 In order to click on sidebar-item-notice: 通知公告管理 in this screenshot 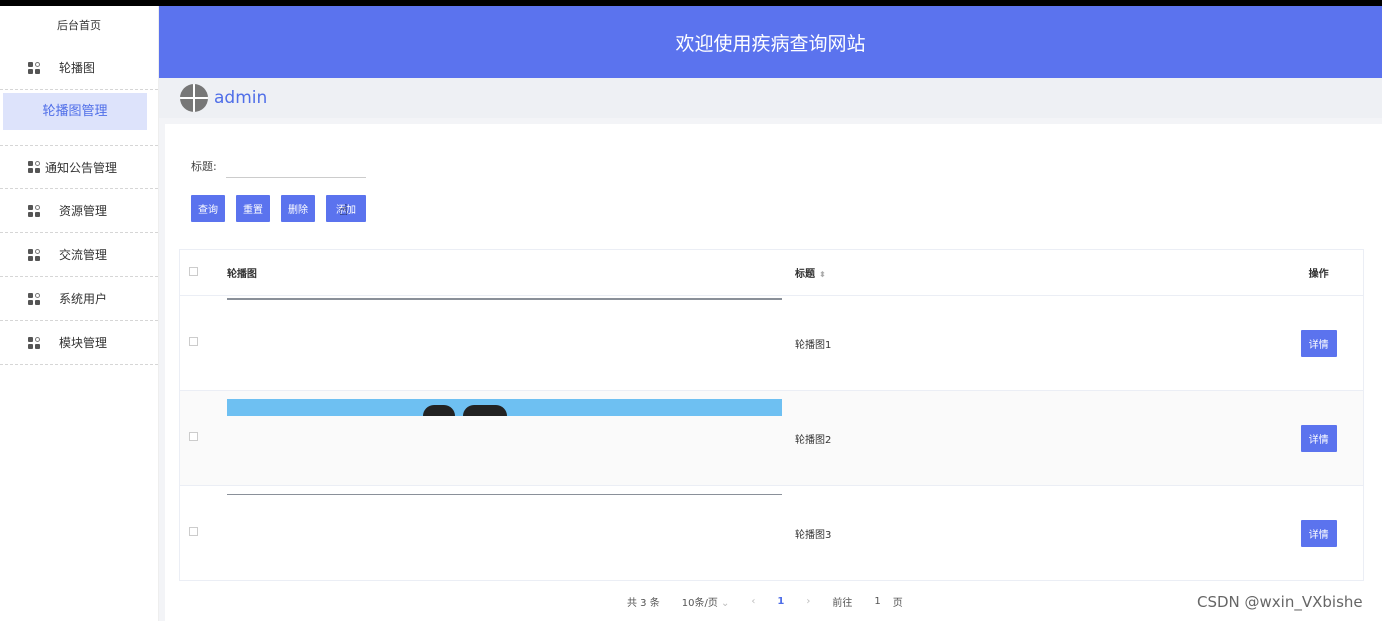, I will do `click(79, 167)`.